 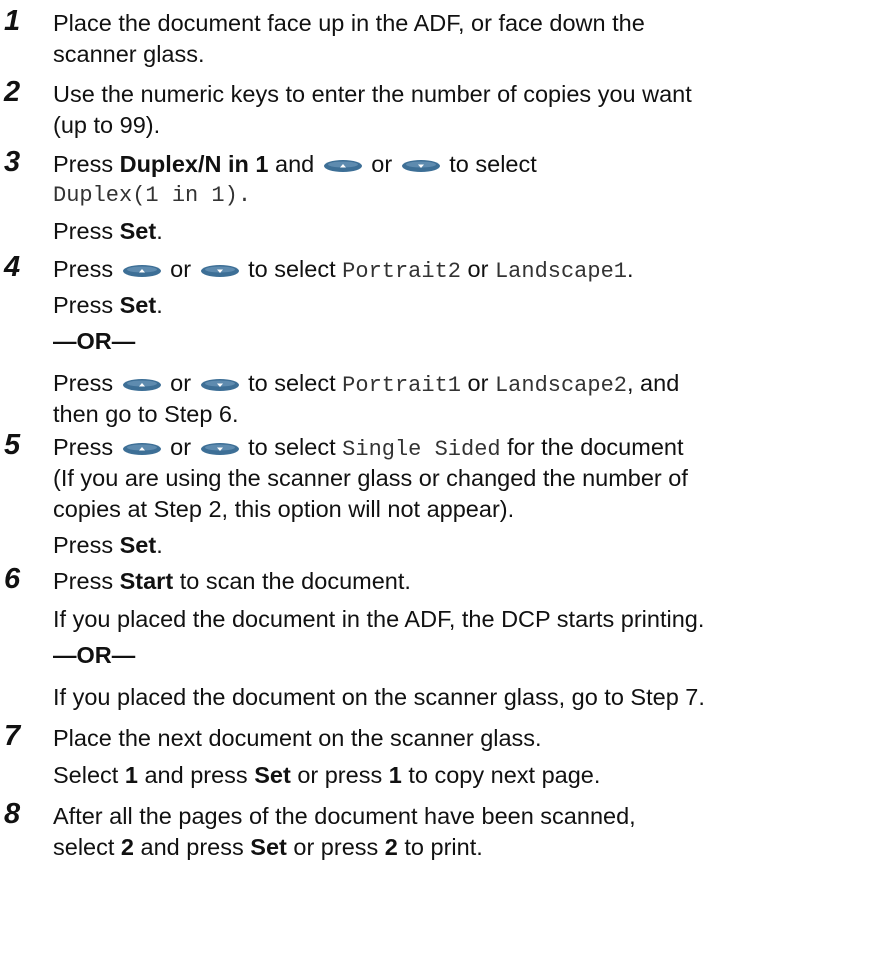 I want to click on duplex-button-label: Duplex/N in 1, so click(x=194, y=164).